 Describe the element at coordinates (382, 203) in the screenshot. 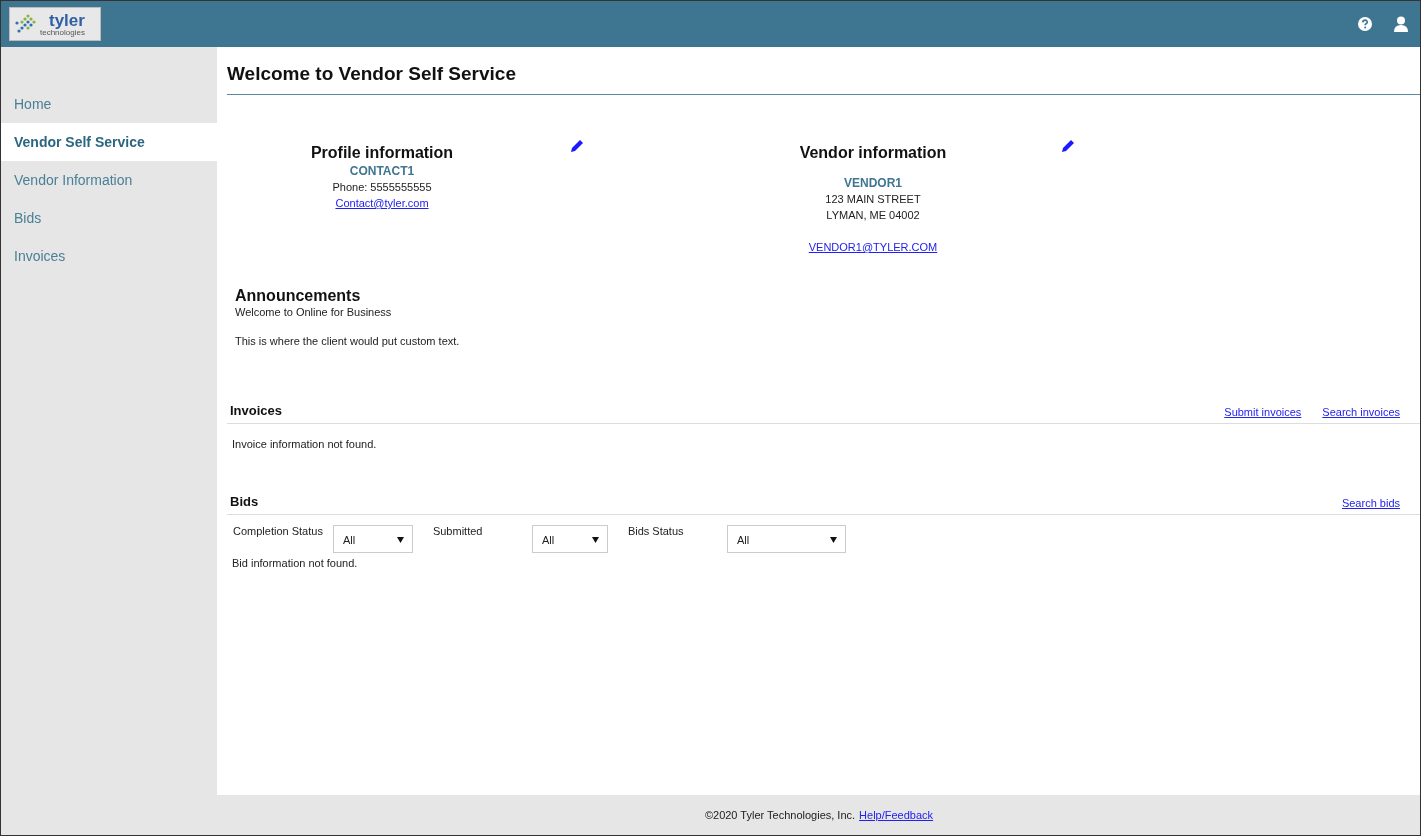

I see `email-link: Contact@tyler.com` at that location.